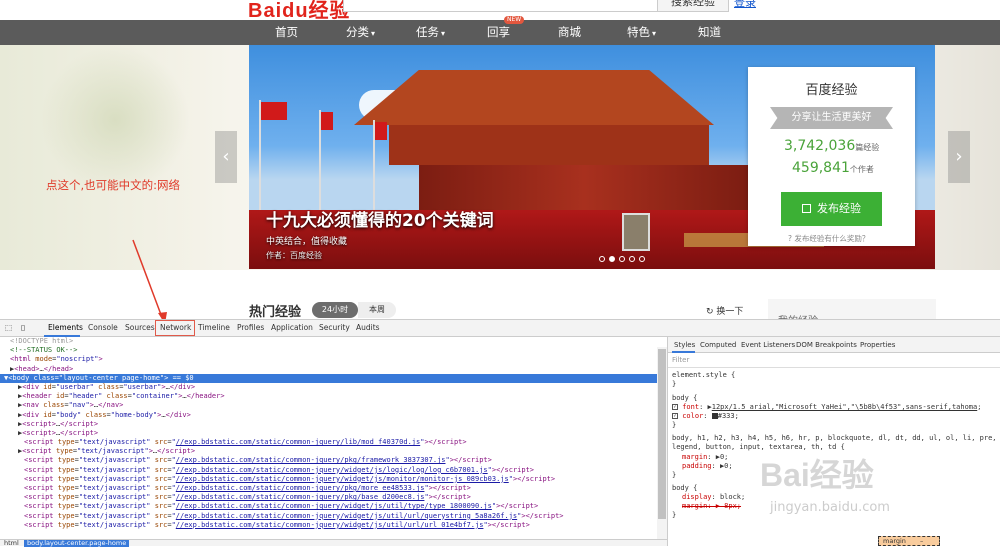 Image resolution: width=1000 pixels, height=547 pixels. I want to click on carousel-next-button: ›, so click(959, 157).